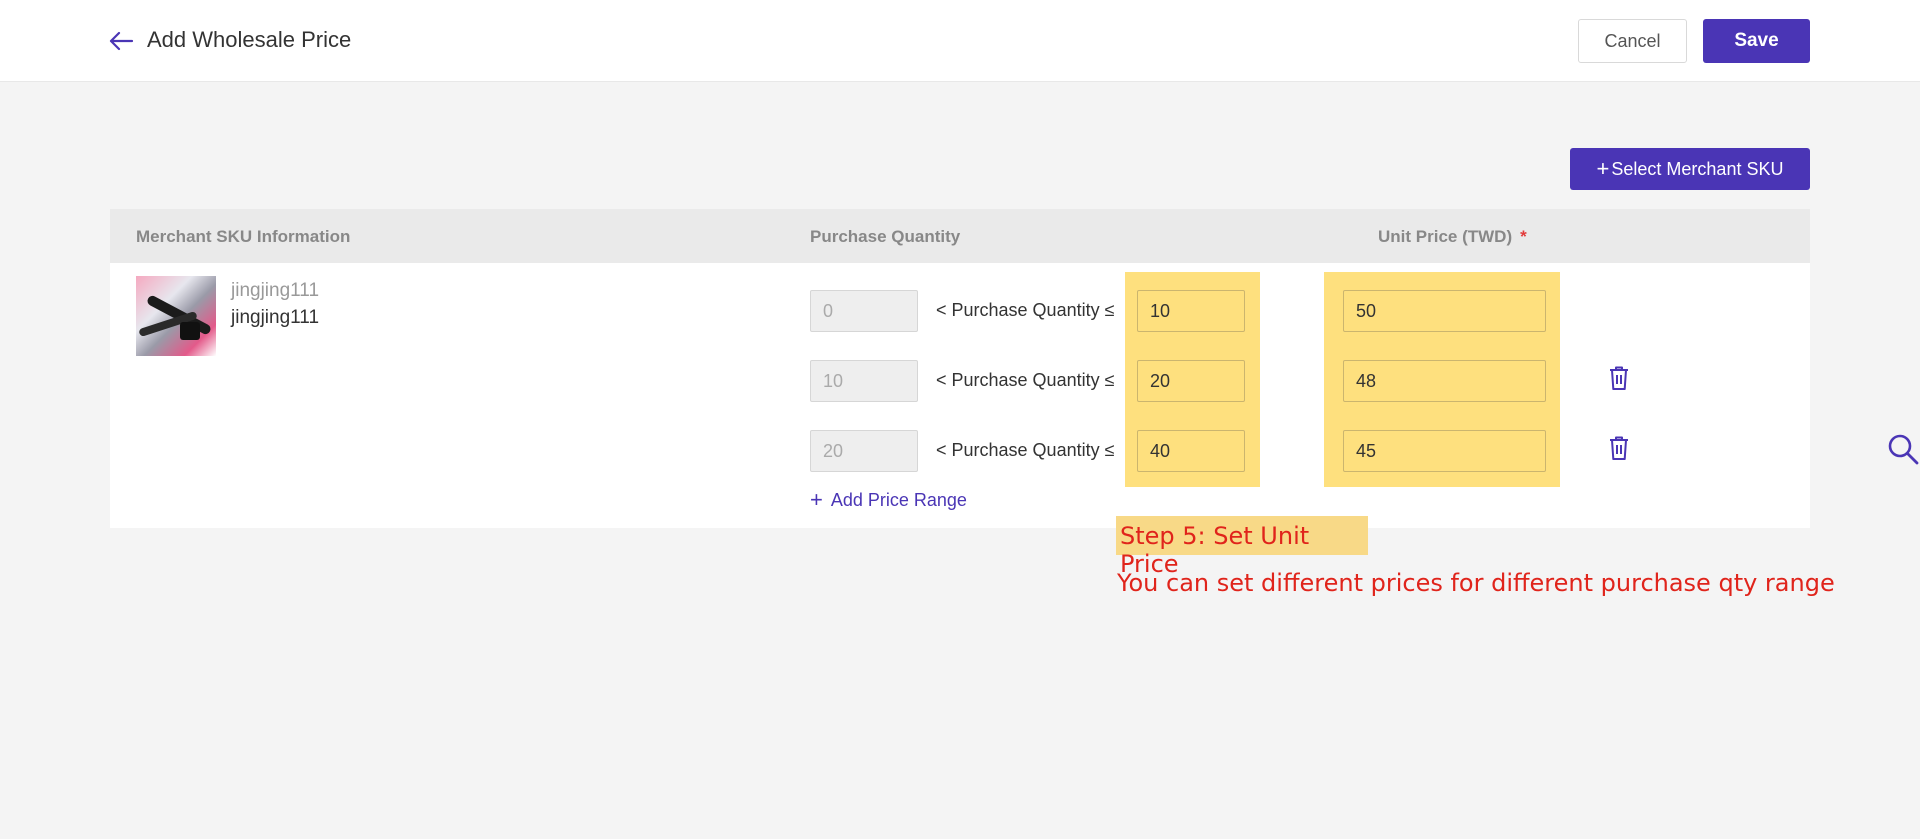 The height and width of the screenshot is (839, 1920). What do you see at coordinates (864, 451) in the screenshot?
I see `range-min-field: 20` at bounding box center [864, 451].